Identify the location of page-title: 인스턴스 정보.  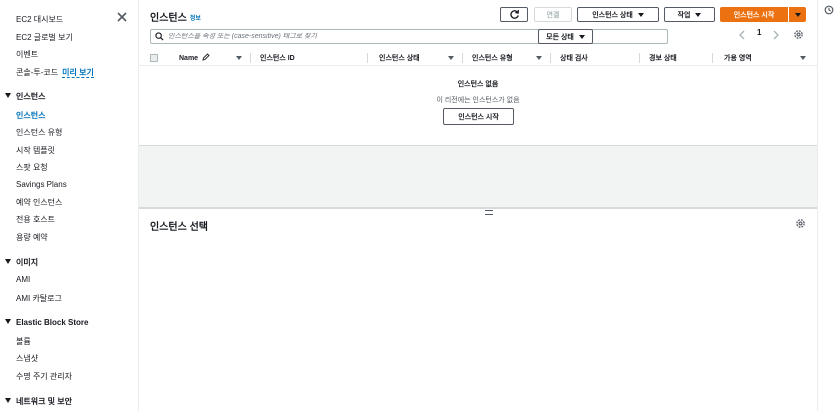
(175, 16).